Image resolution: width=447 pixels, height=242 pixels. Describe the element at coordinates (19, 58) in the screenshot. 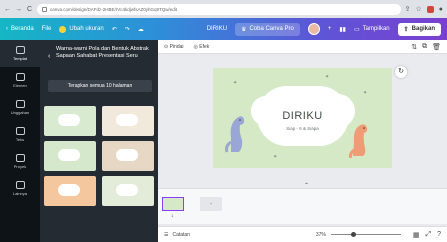

I see `rail-label: Templat` at that location.